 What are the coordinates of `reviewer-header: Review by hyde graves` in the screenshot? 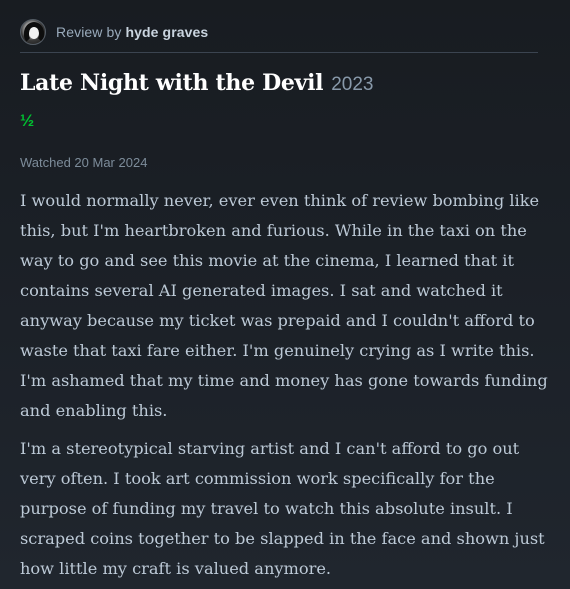 It's located at (114, 32).